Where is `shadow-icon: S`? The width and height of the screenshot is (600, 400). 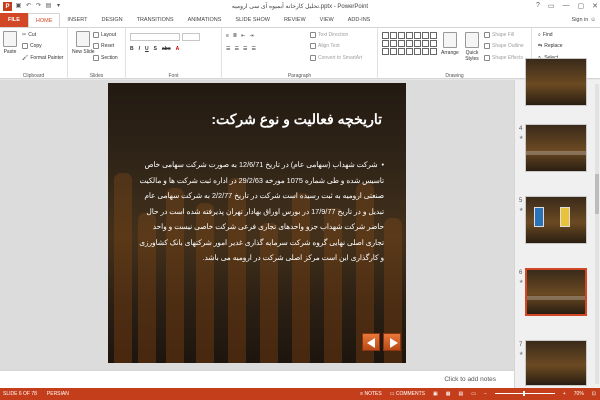
shadow-icon: S is located at coordinates (155, 49).